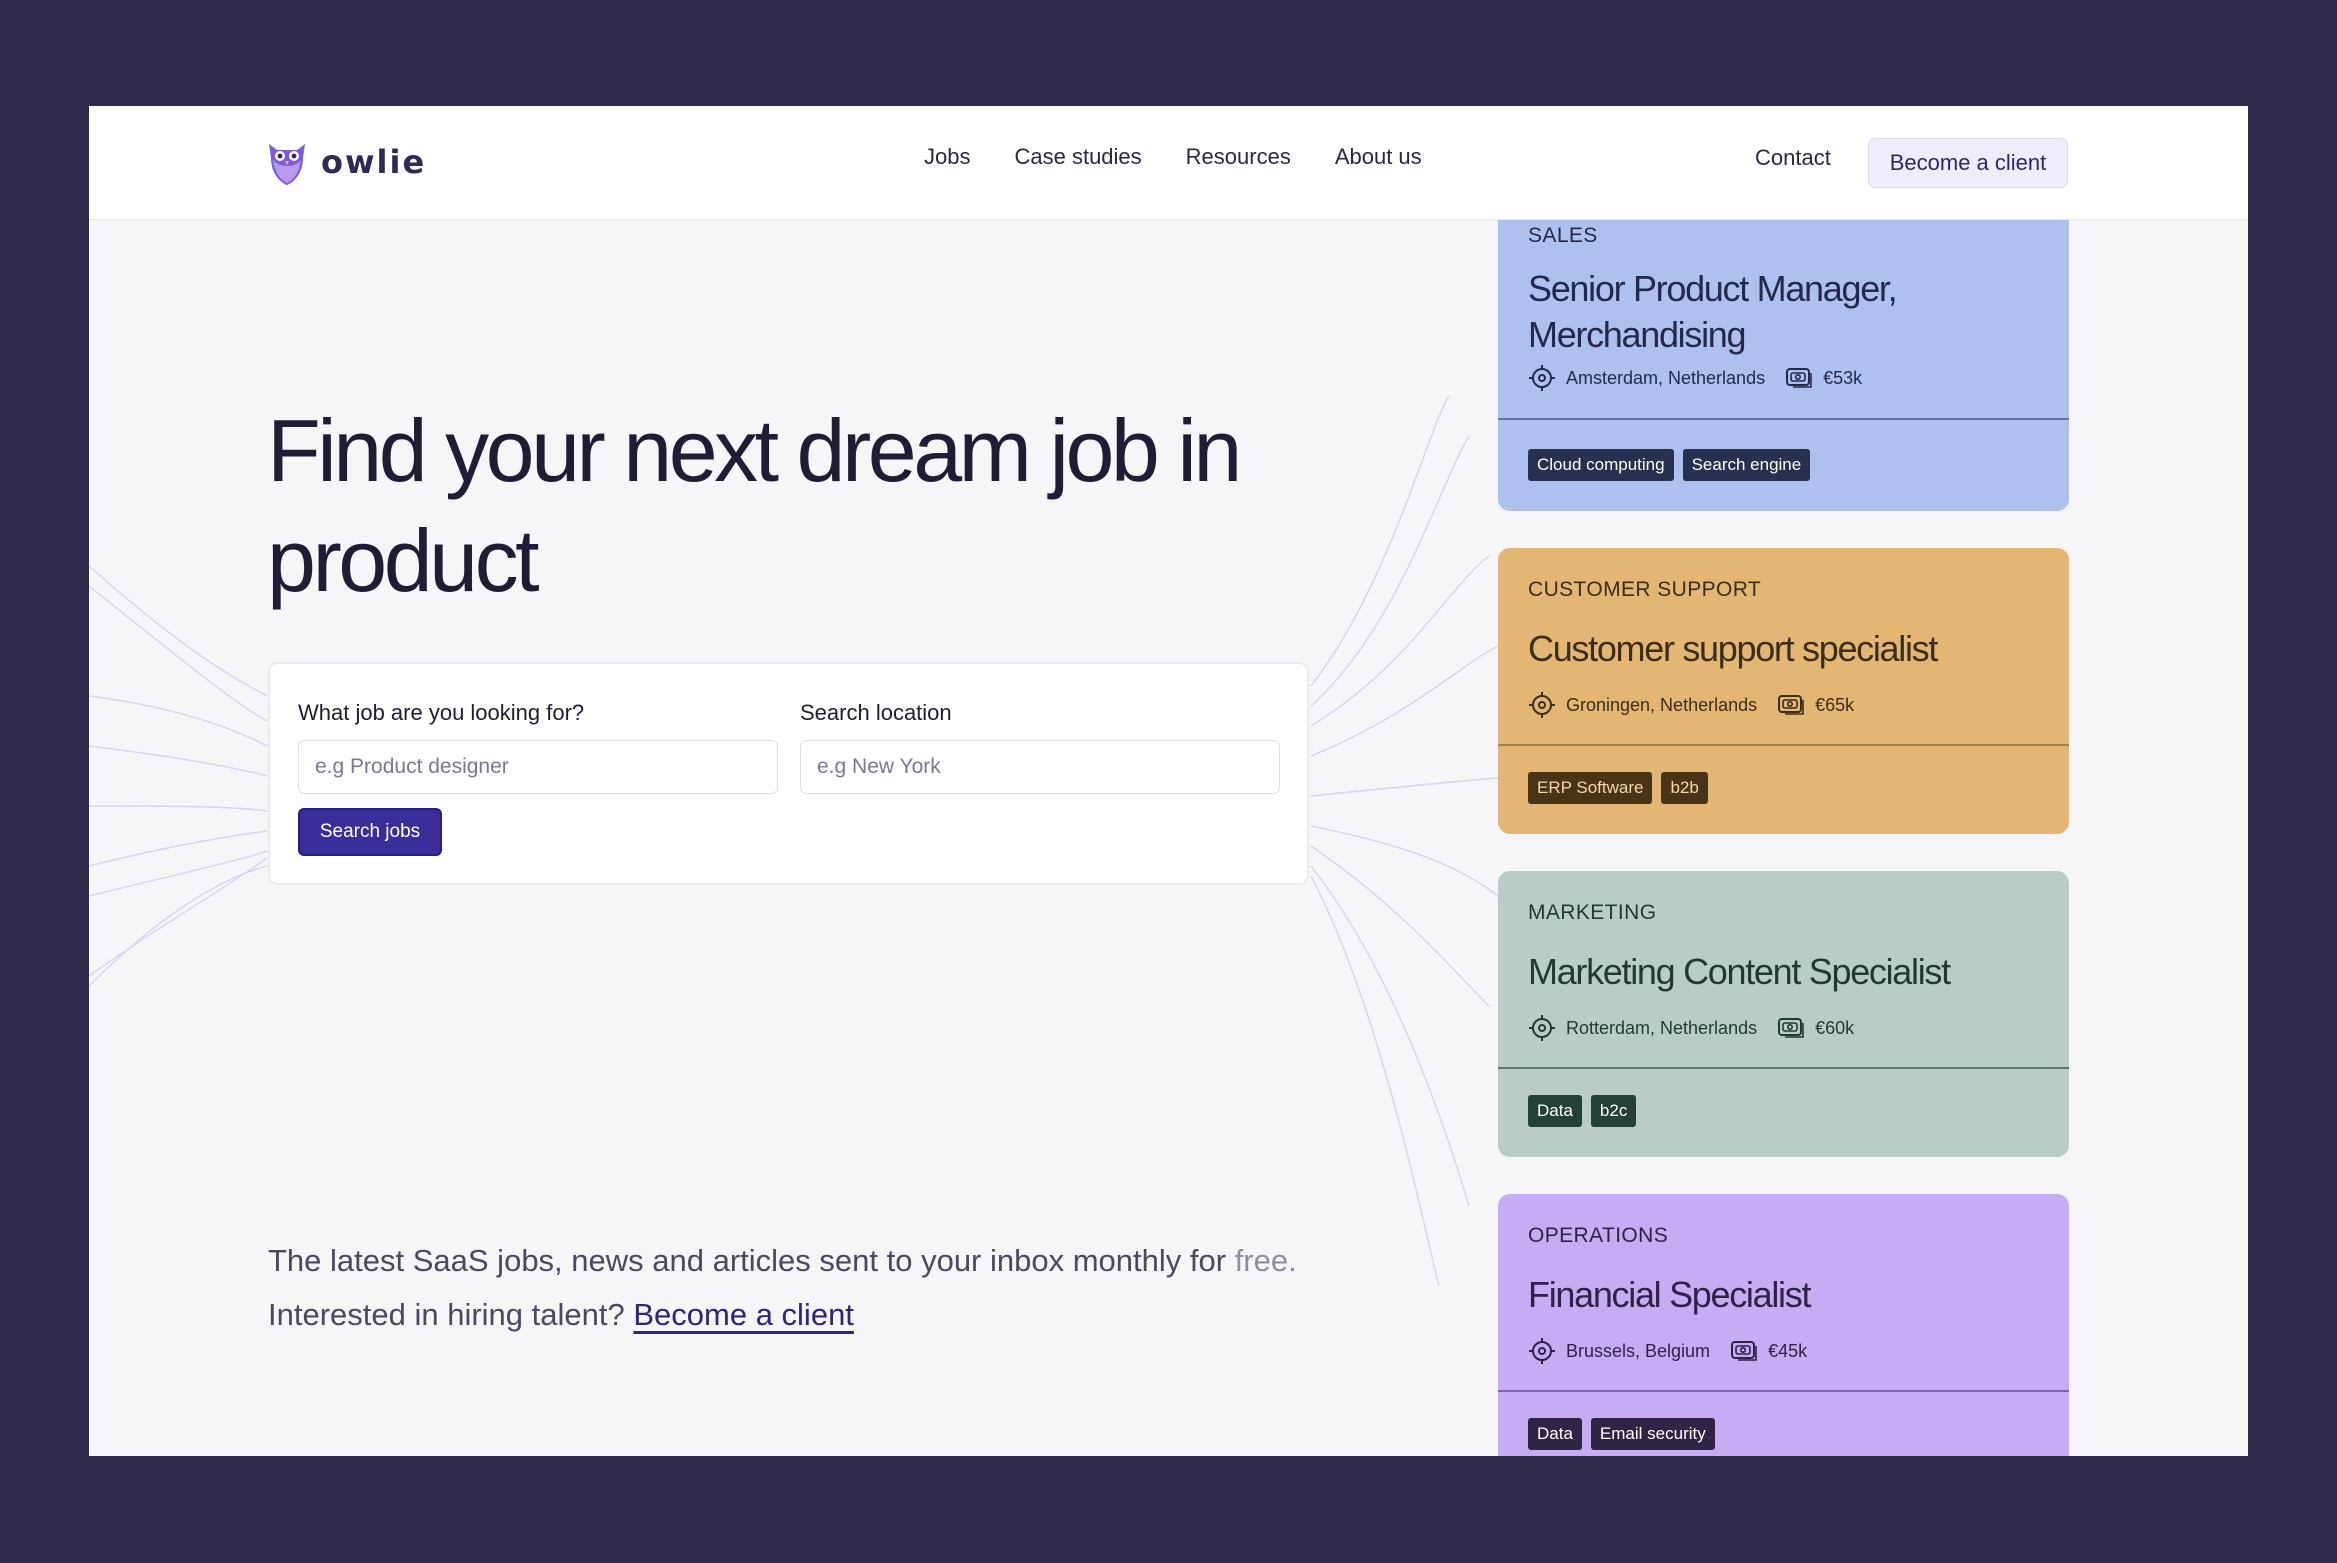 Image resolution: width=2337 pixels, height=1563 pixels. Describe the element at coordinates (1638, 1350) in the screenshot. I see `job-location: Brussels, Belgium` at that location.